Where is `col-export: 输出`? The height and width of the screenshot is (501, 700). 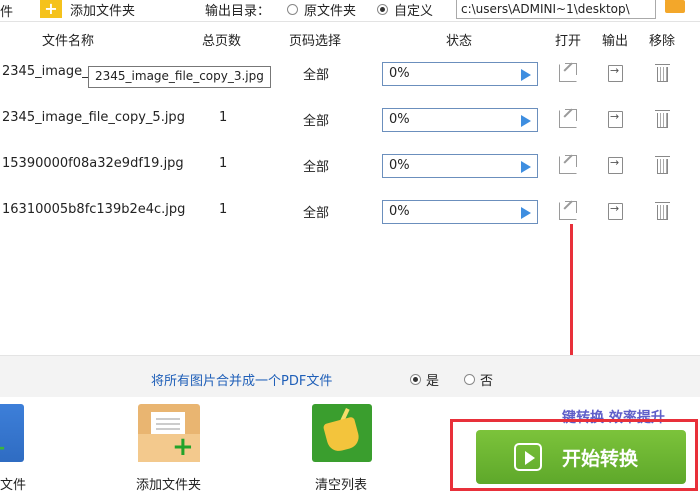 col-export: 输出 is located at coordinates (615, 41).